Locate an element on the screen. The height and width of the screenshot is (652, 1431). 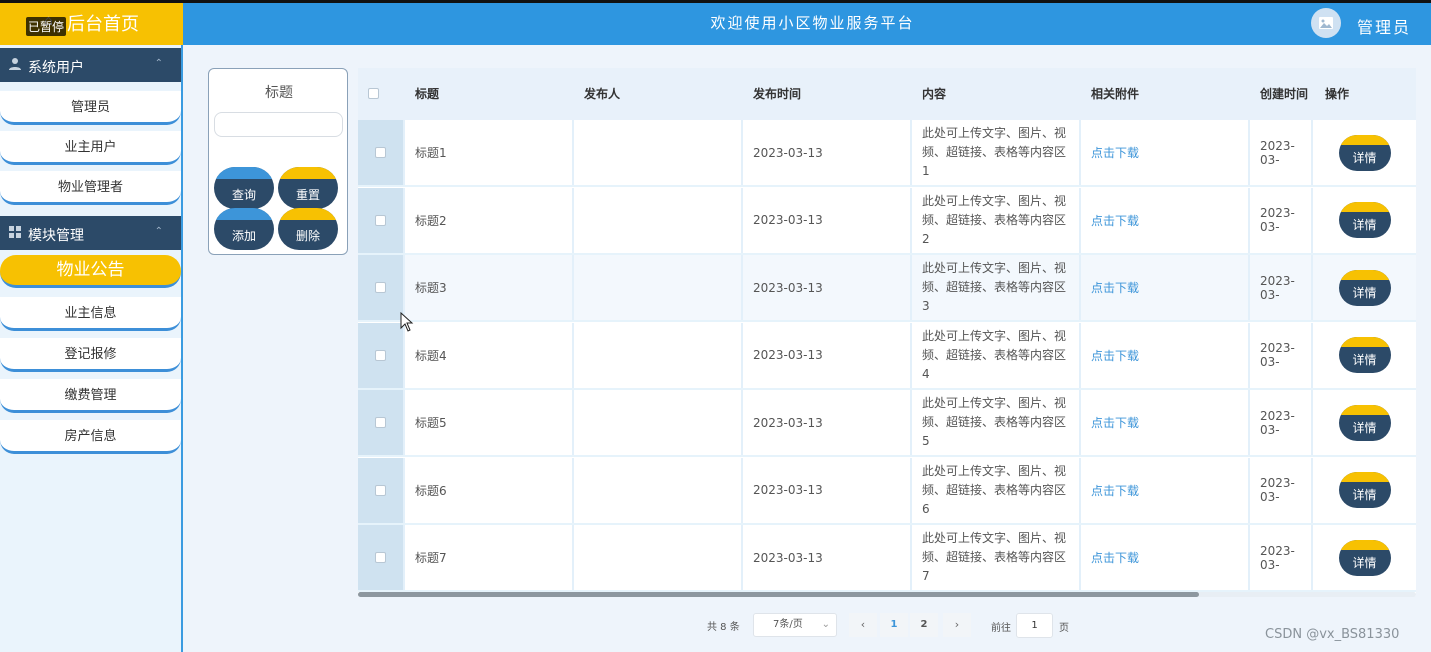
page-number: 2 is located at coordinates (924, 625).